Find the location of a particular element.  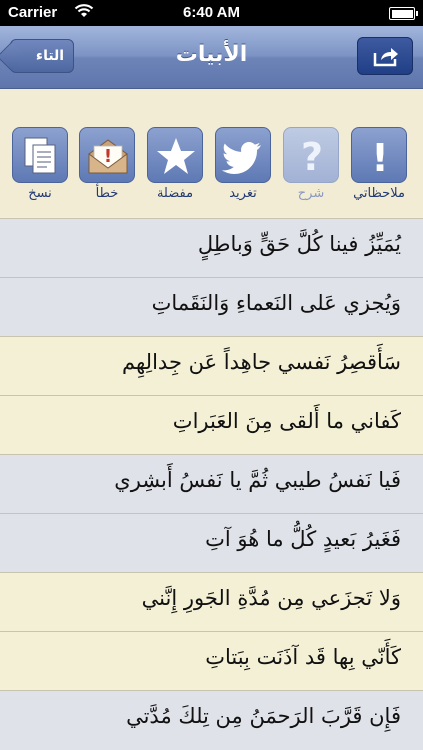

verse-row: كَأَنّي بِها قَد آذَنَت بِبَتاتِ is located at coordinates (211, 661).